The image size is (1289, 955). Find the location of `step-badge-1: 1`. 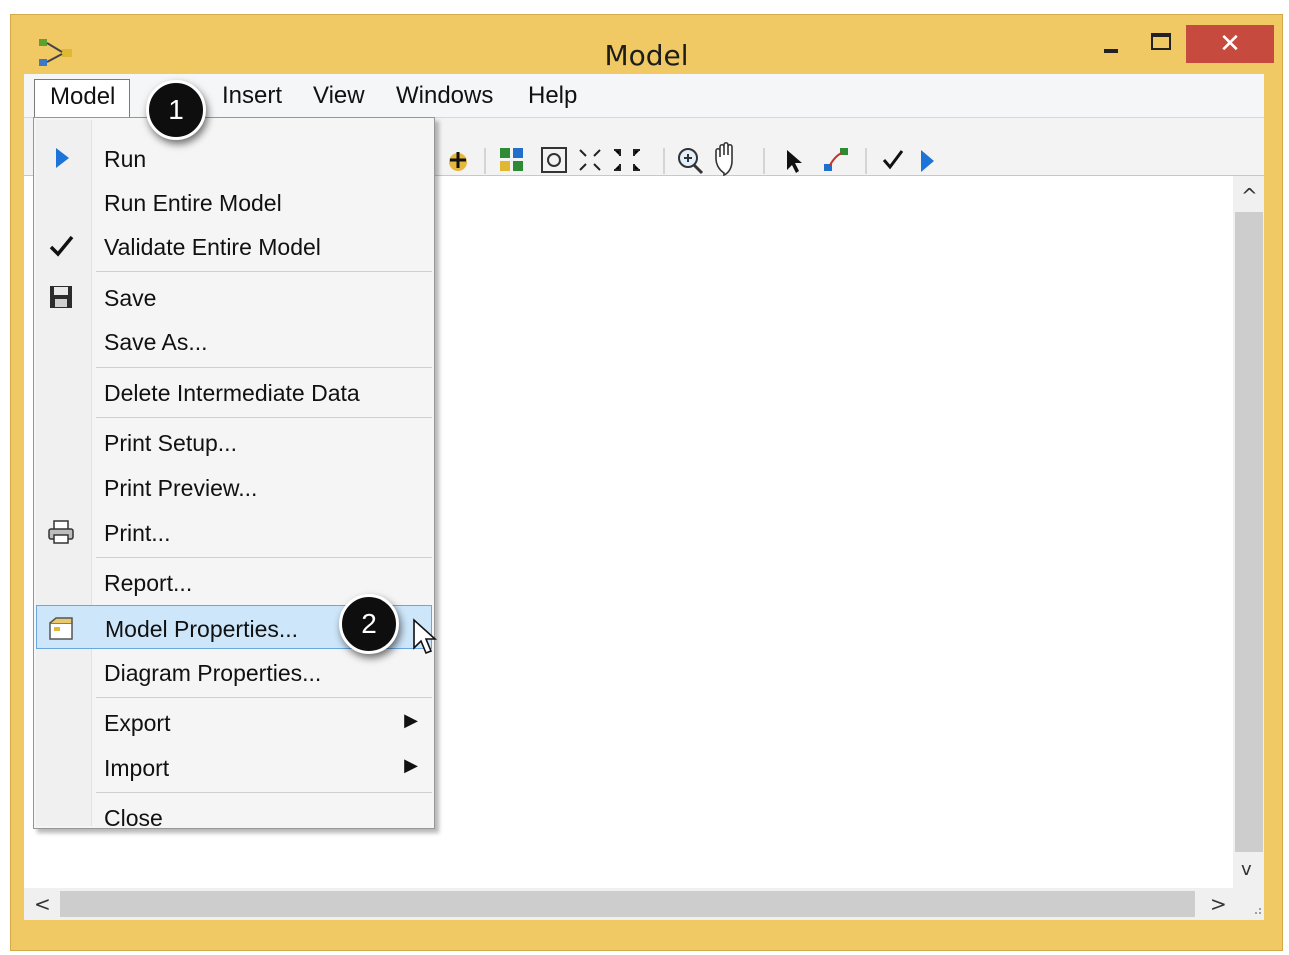

step-badge-1: 1 is located at coordinates (176, 110).